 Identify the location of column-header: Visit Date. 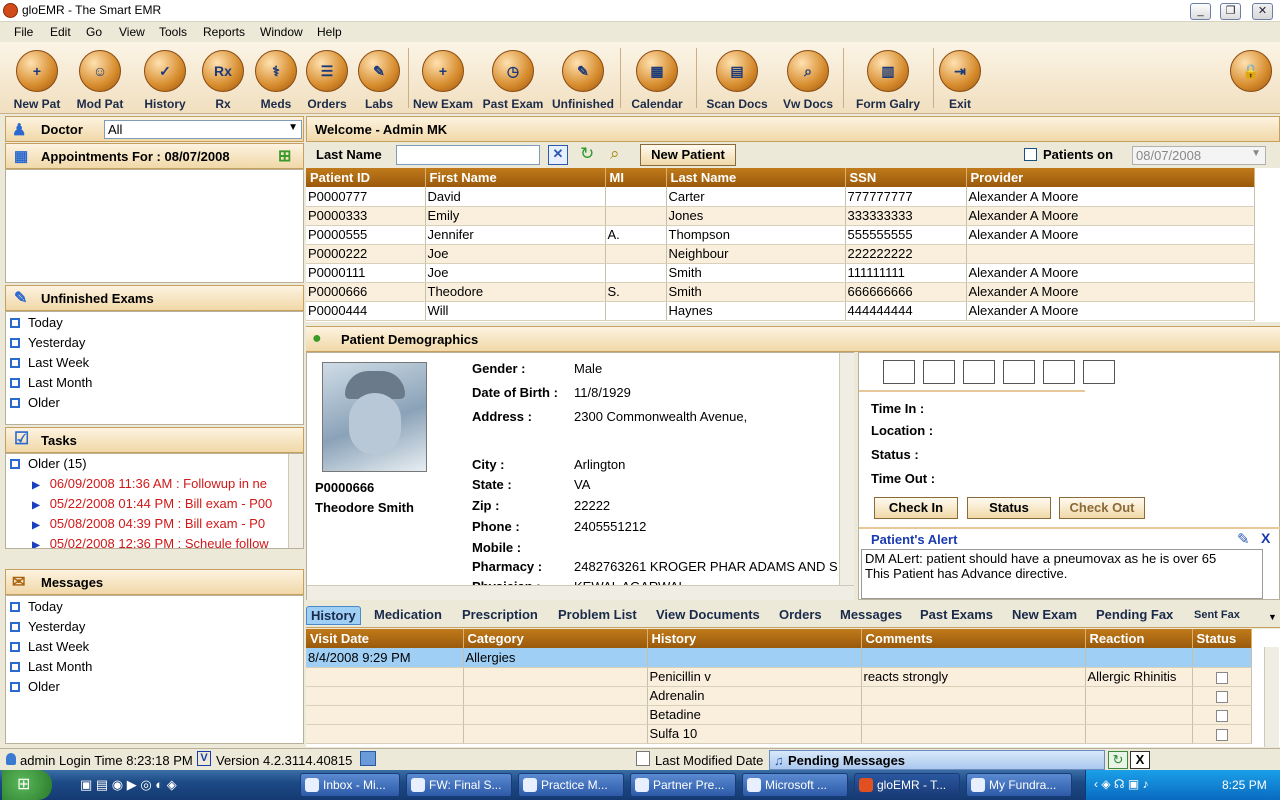
(385, 638).